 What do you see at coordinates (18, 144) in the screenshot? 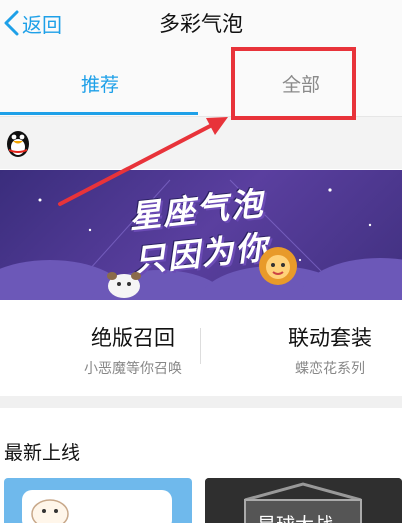
I see `qq-penguin-icon` at bounding box center [18, 144].